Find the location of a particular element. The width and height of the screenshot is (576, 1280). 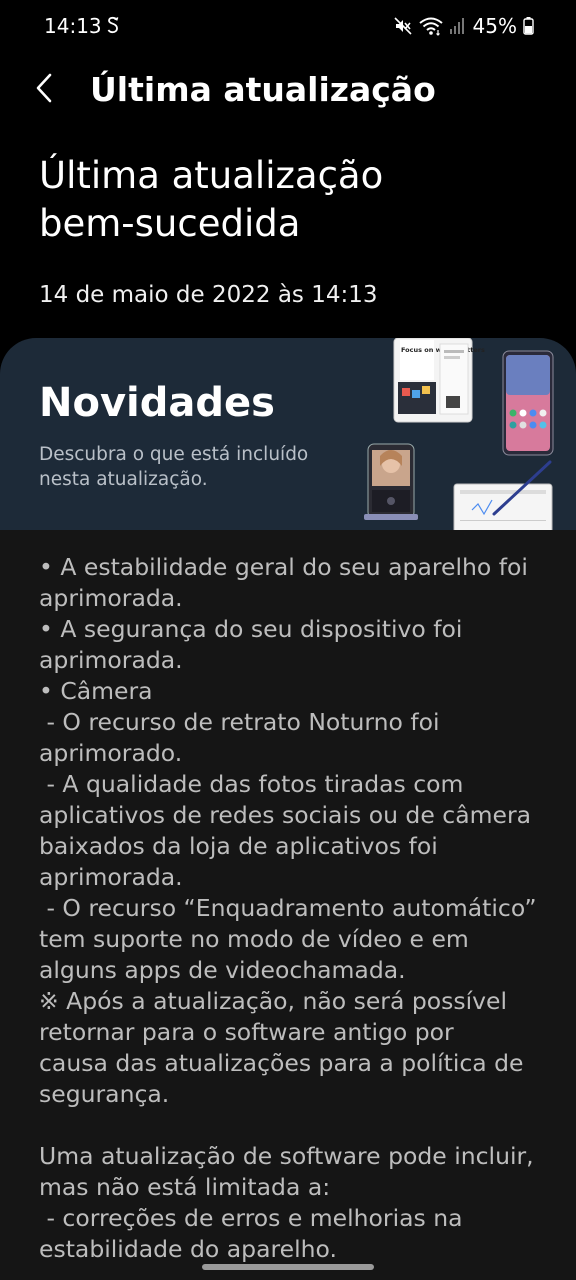

release-note-line: alguns apps de videochamada. is located at coordinates (222, 970).